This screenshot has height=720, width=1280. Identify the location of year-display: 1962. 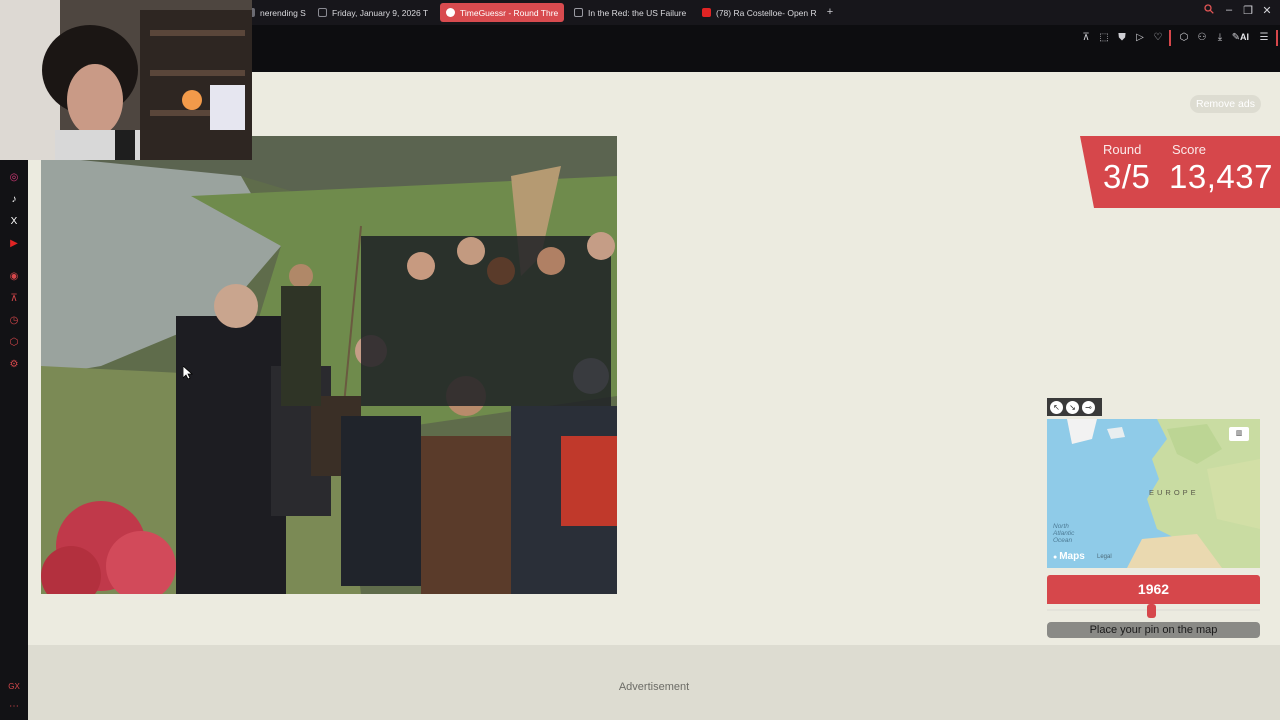
(1153, 589).